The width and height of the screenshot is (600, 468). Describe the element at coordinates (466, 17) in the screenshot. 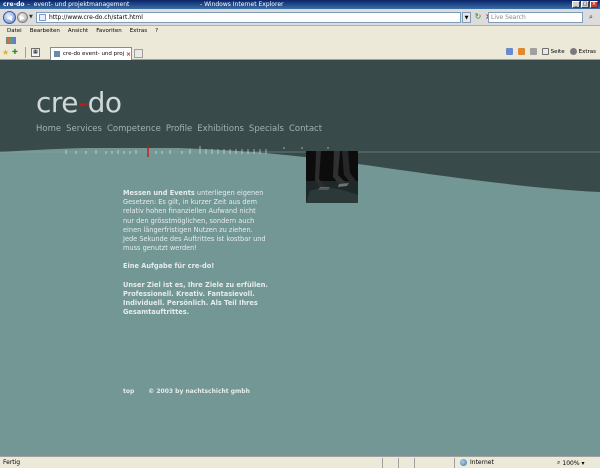

I see `address-dropdown-icon: ▼` at that location.